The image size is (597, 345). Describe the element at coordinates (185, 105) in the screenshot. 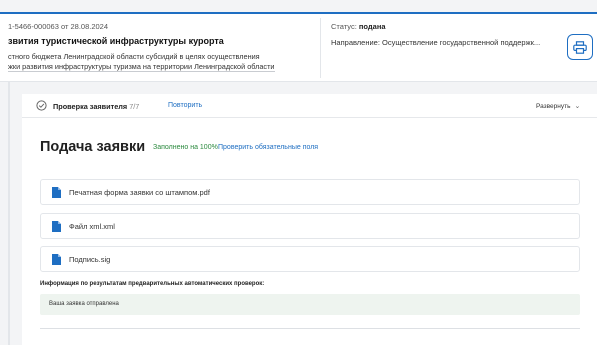

I see `retry-link: Повторить` at that location.